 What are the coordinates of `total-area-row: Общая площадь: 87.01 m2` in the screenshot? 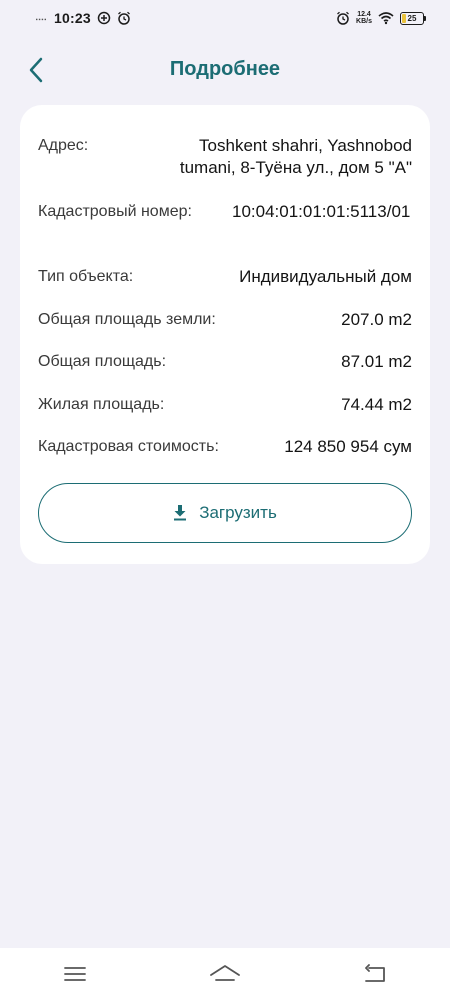 It's located at (225, 362).